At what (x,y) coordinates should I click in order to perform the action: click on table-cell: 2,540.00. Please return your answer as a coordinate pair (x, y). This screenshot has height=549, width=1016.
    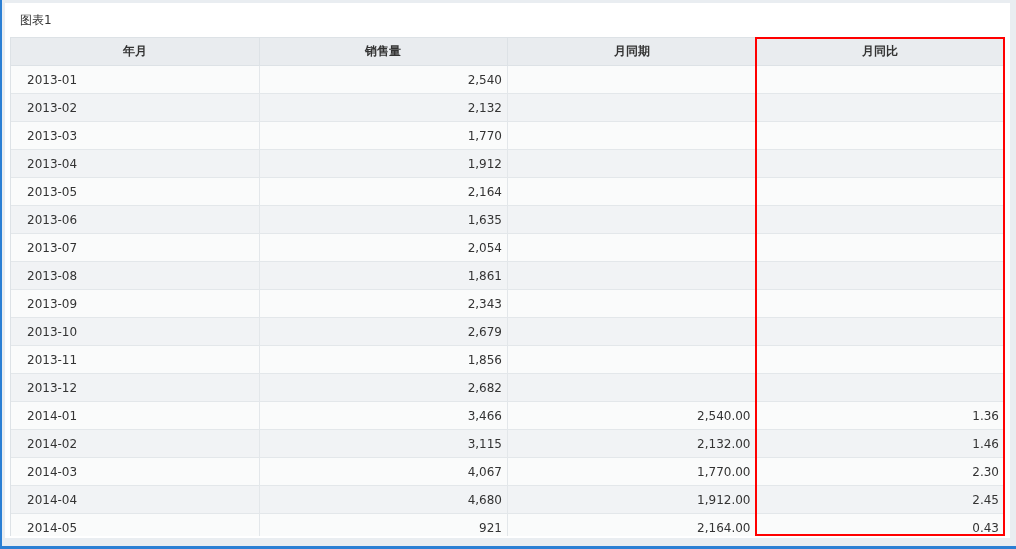
    Looking at the image, I should click on (632, 416).